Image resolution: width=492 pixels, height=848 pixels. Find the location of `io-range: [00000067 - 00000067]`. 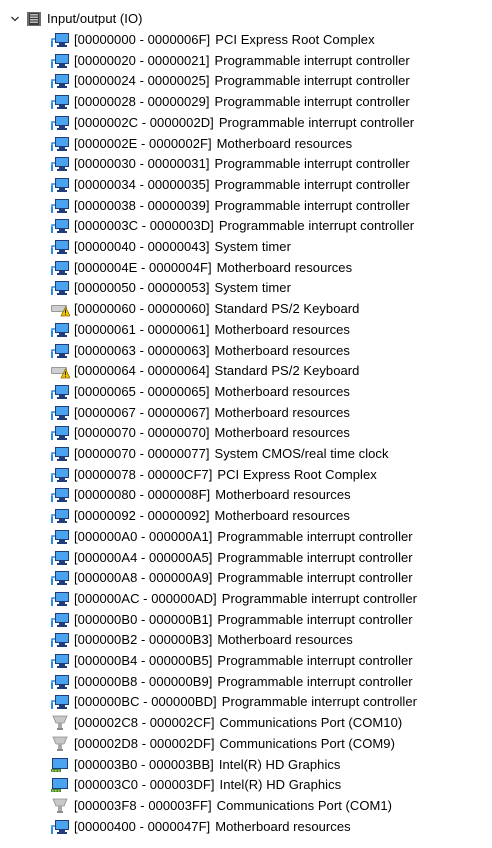

io-range: [00000067 - 00000067] is located at coordinates (142, 412).